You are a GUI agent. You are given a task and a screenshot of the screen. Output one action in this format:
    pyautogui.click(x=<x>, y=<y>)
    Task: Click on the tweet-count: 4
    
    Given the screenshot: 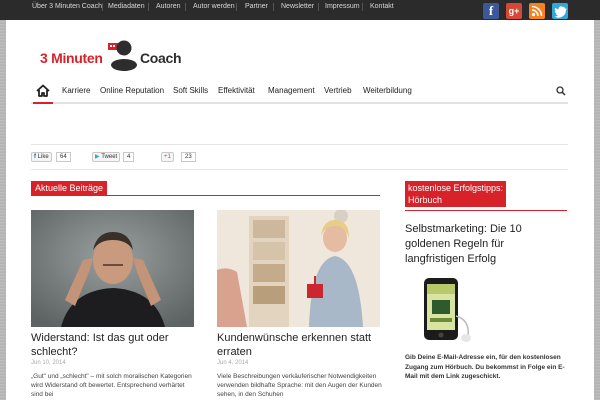 What is the action you would take?
    pyautogui.click(x=129, y=157)
    